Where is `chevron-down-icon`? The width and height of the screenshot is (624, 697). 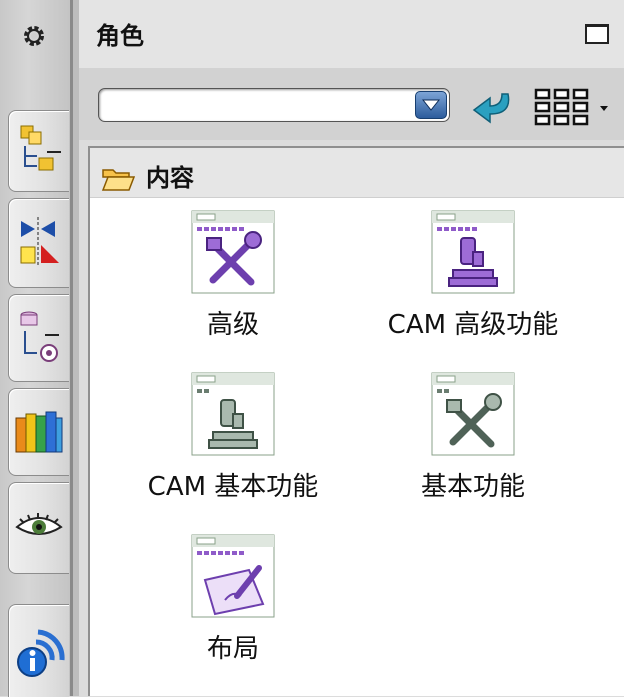 chevron-down-icon is located at coordinates (431, 105).